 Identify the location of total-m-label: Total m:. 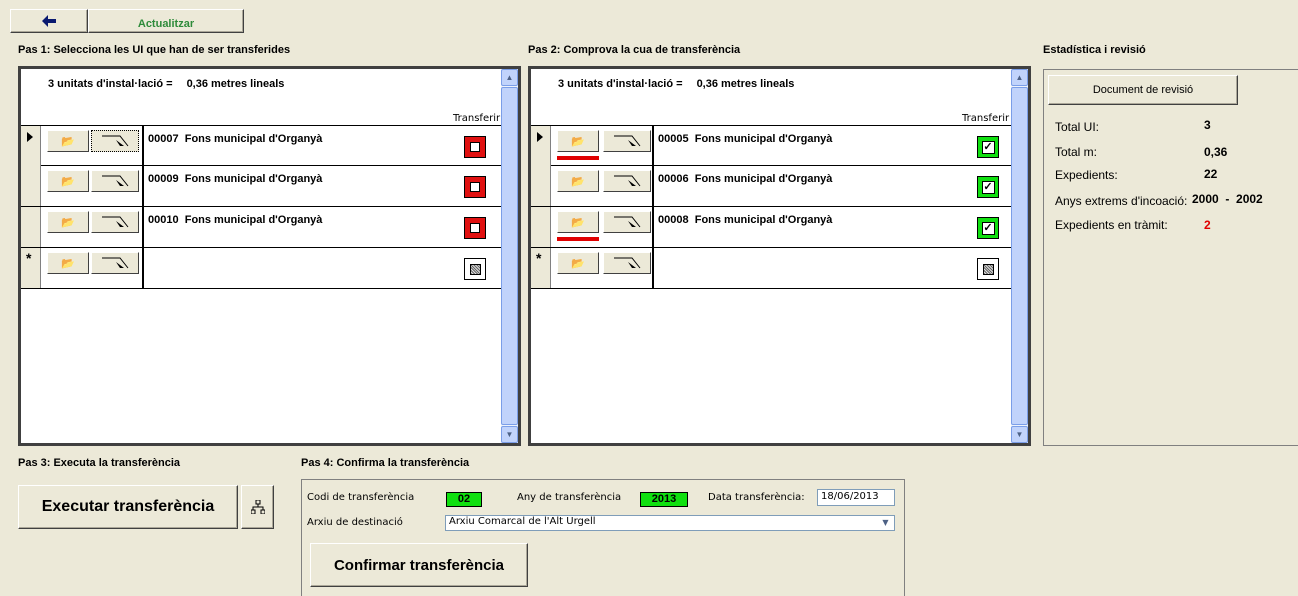
(1076, 152).